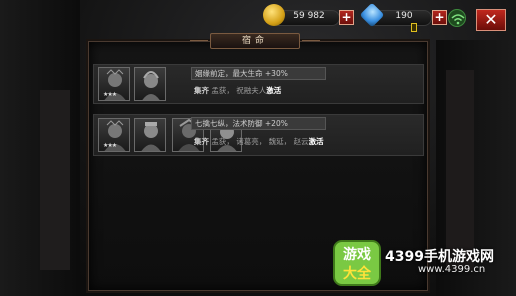 This screenshot has width=516, height=296. What do you see at coordinates (309, 16) in the screenshot?
I see `gold-value: 59 982` at bounding box center [309, 16].